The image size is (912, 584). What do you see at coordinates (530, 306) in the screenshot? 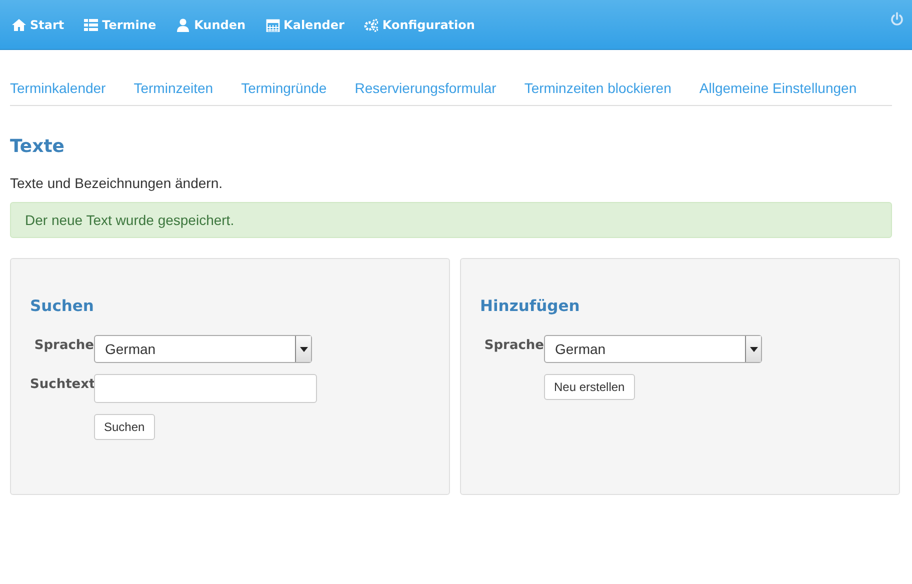
I see `panel-title: Hinzufügen` at bounding box center [530, 306].